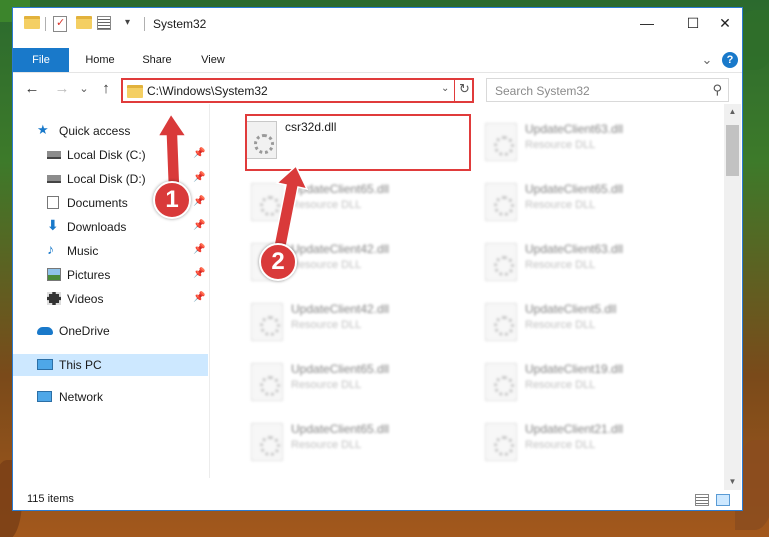  I want to click on arrow-2-icon, so click(291, 206).